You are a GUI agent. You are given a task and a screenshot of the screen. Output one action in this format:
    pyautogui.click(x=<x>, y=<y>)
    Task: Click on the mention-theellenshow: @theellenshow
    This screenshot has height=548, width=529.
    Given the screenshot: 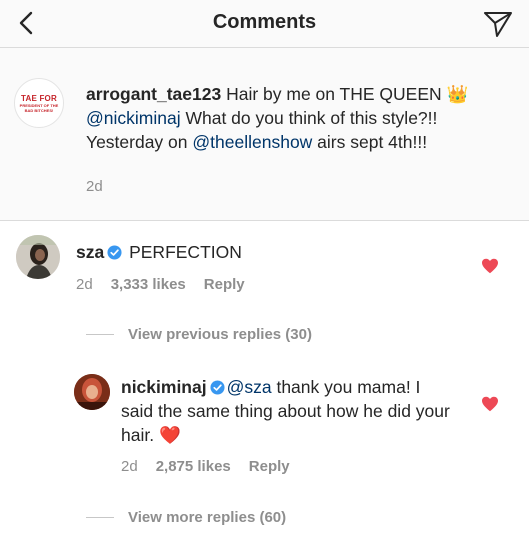 What is the action you would take?
    pyautogui.click(x=252, y=142)
    